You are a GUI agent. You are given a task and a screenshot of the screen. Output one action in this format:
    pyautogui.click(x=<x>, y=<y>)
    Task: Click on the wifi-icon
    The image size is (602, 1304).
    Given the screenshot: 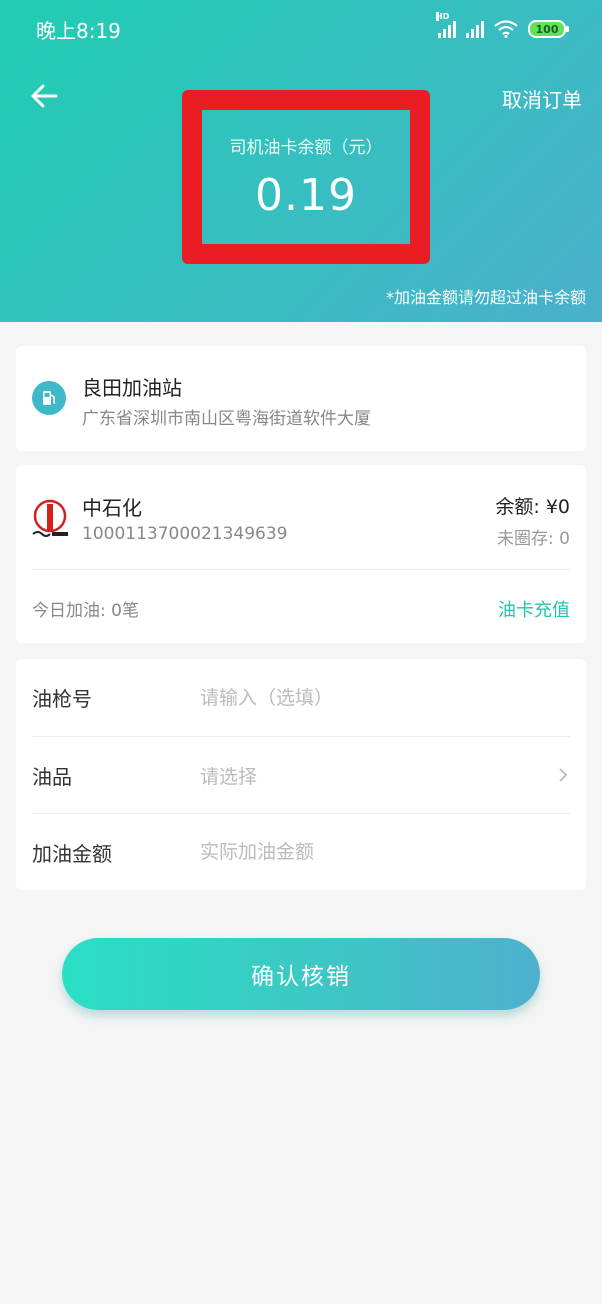 What is the action you would take?
    pyautogui.click(x=506, y=29)
    